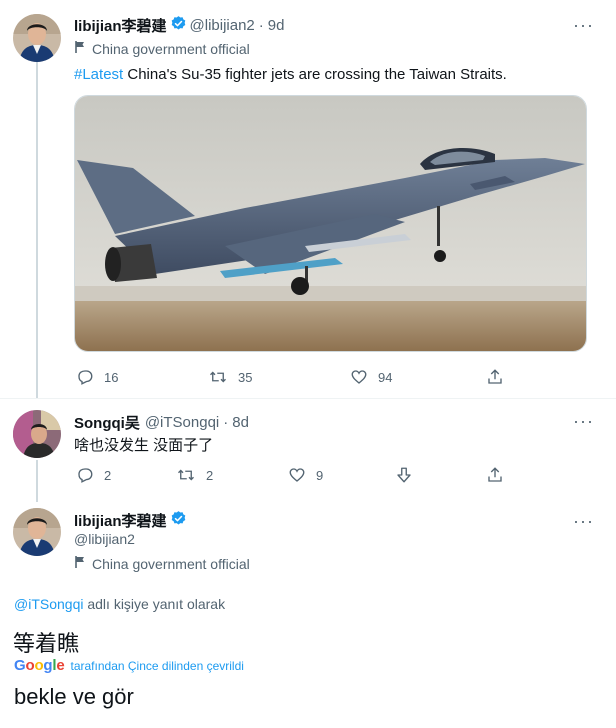 The height and width of the screenshot is (728, 616). I want to click on translation-note: tarafından Çince dilinden çevrildi, so click(157, 665).